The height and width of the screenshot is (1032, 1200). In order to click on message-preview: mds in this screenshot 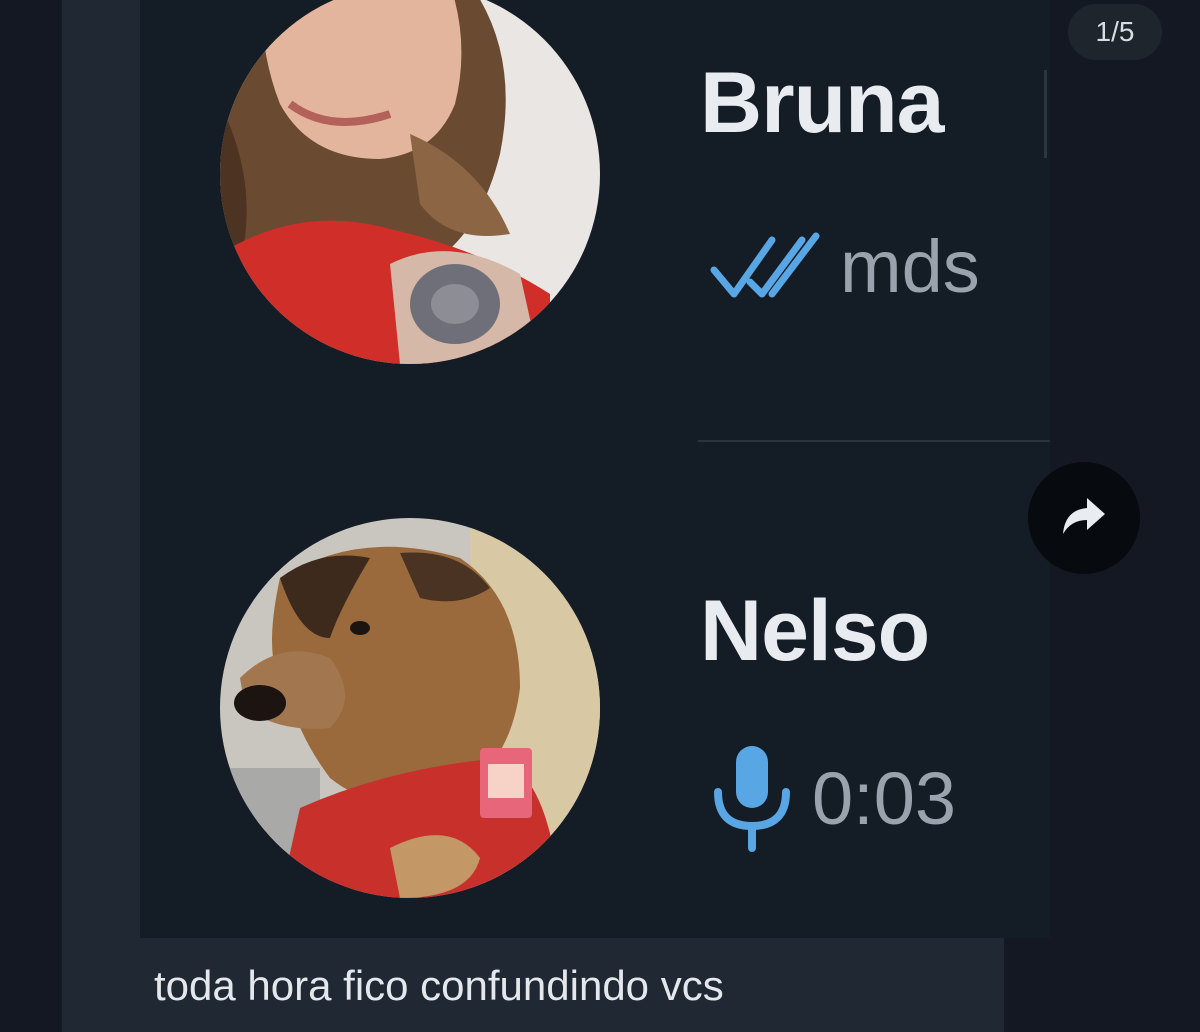, I will do `click(845, 266)`.